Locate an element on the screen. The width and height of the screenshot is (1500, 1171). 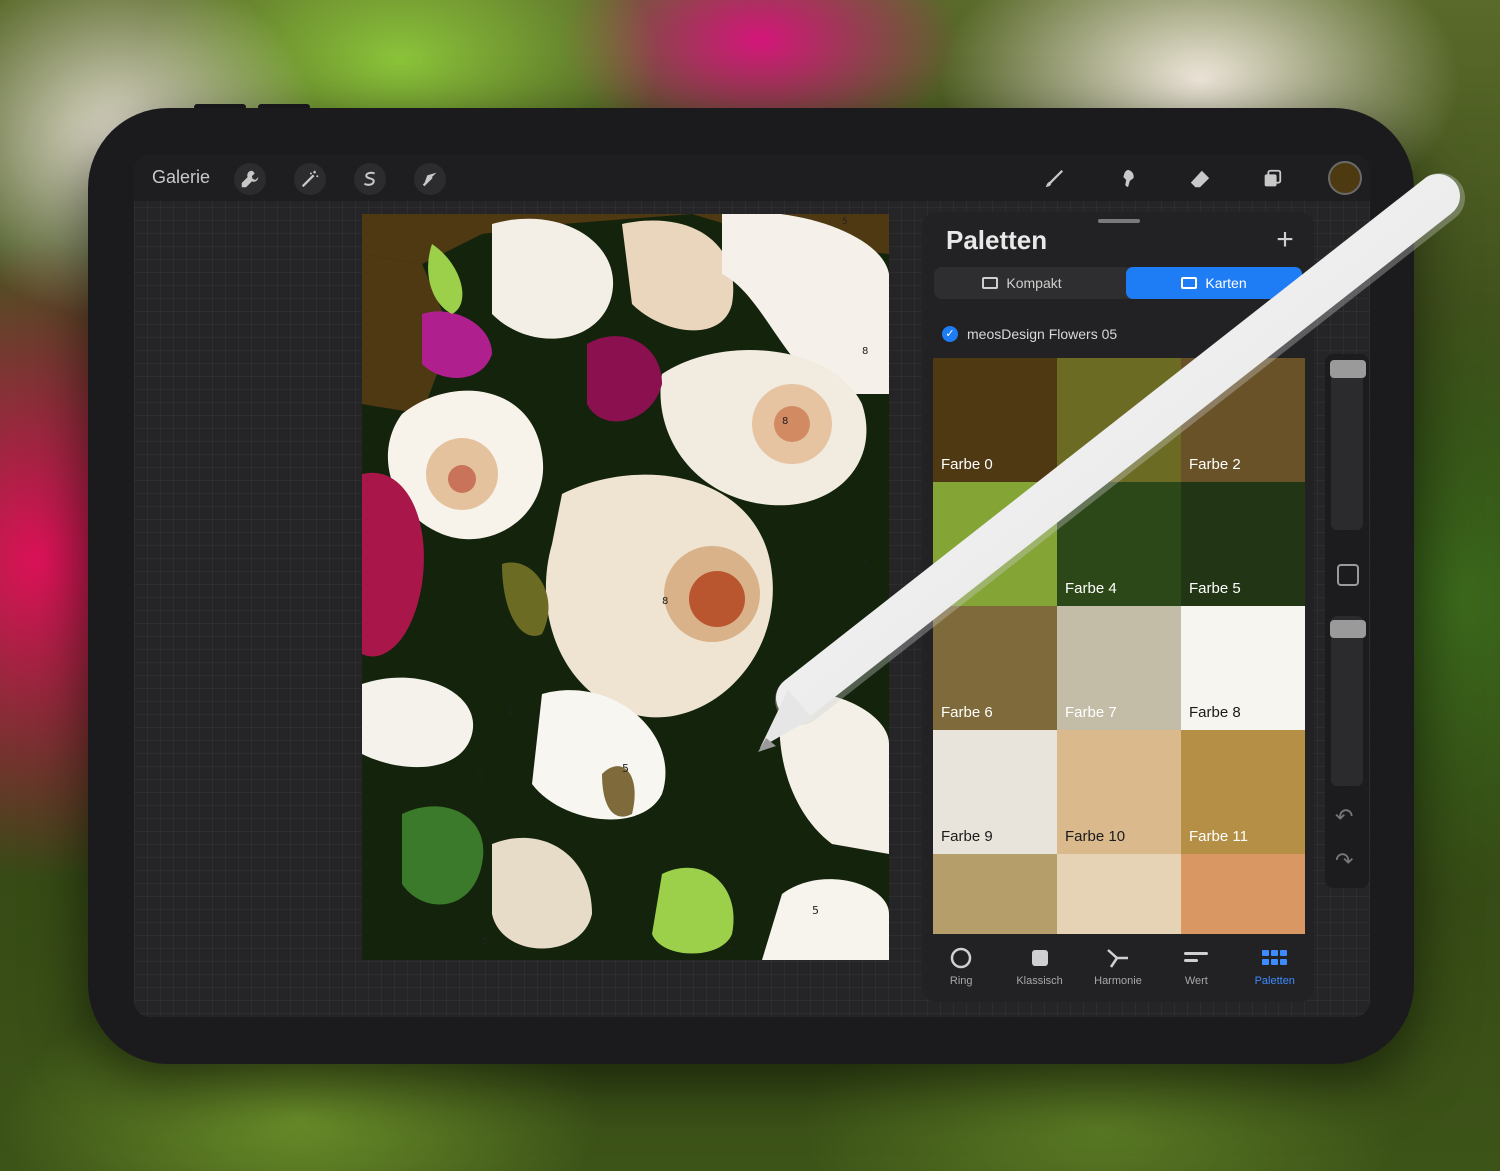
panel-grabber is located at coordinates (1119, 221).